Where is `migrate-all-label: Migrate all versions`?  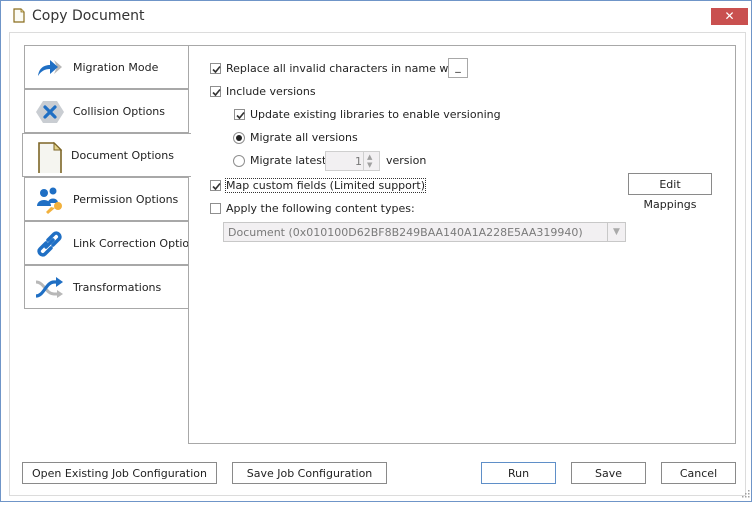
migrate-all-label: Migrate all versions is located at coordinates (304, 137).